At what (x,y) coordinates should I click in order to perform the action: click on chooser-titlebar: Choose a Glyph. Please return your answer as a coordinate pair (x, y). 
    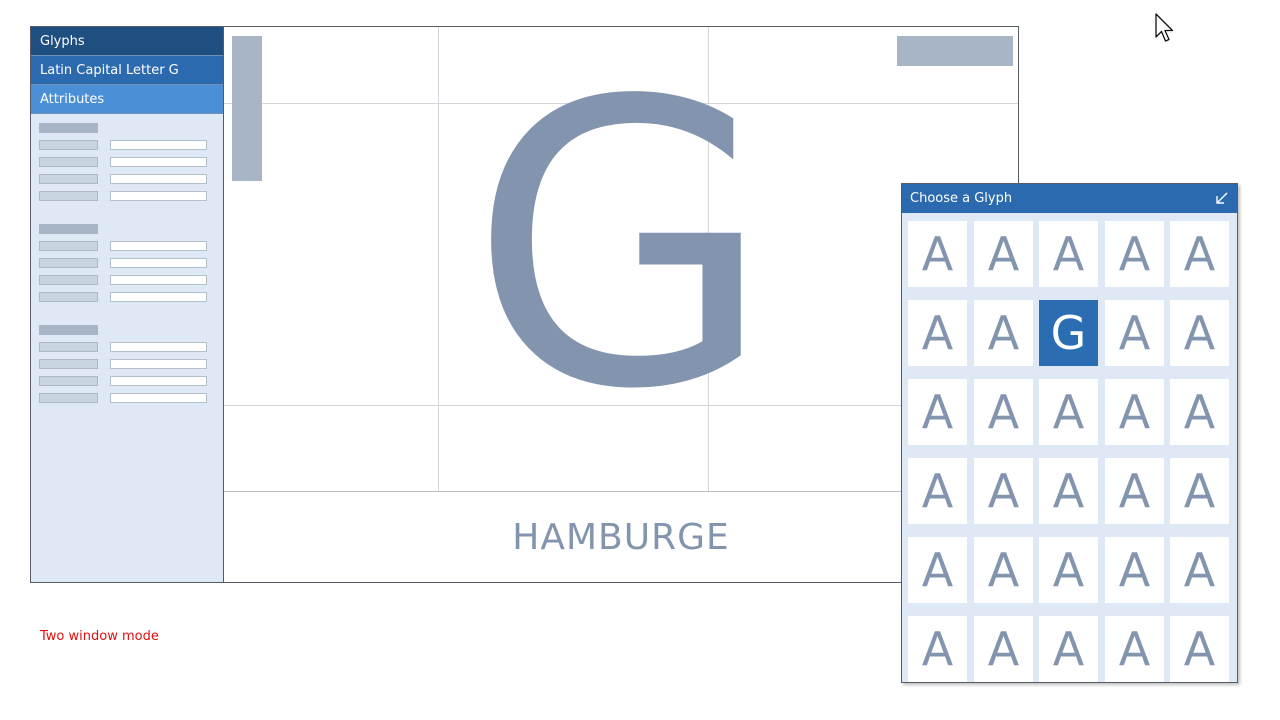
    Looking at the image, I should click on (1069, 198).